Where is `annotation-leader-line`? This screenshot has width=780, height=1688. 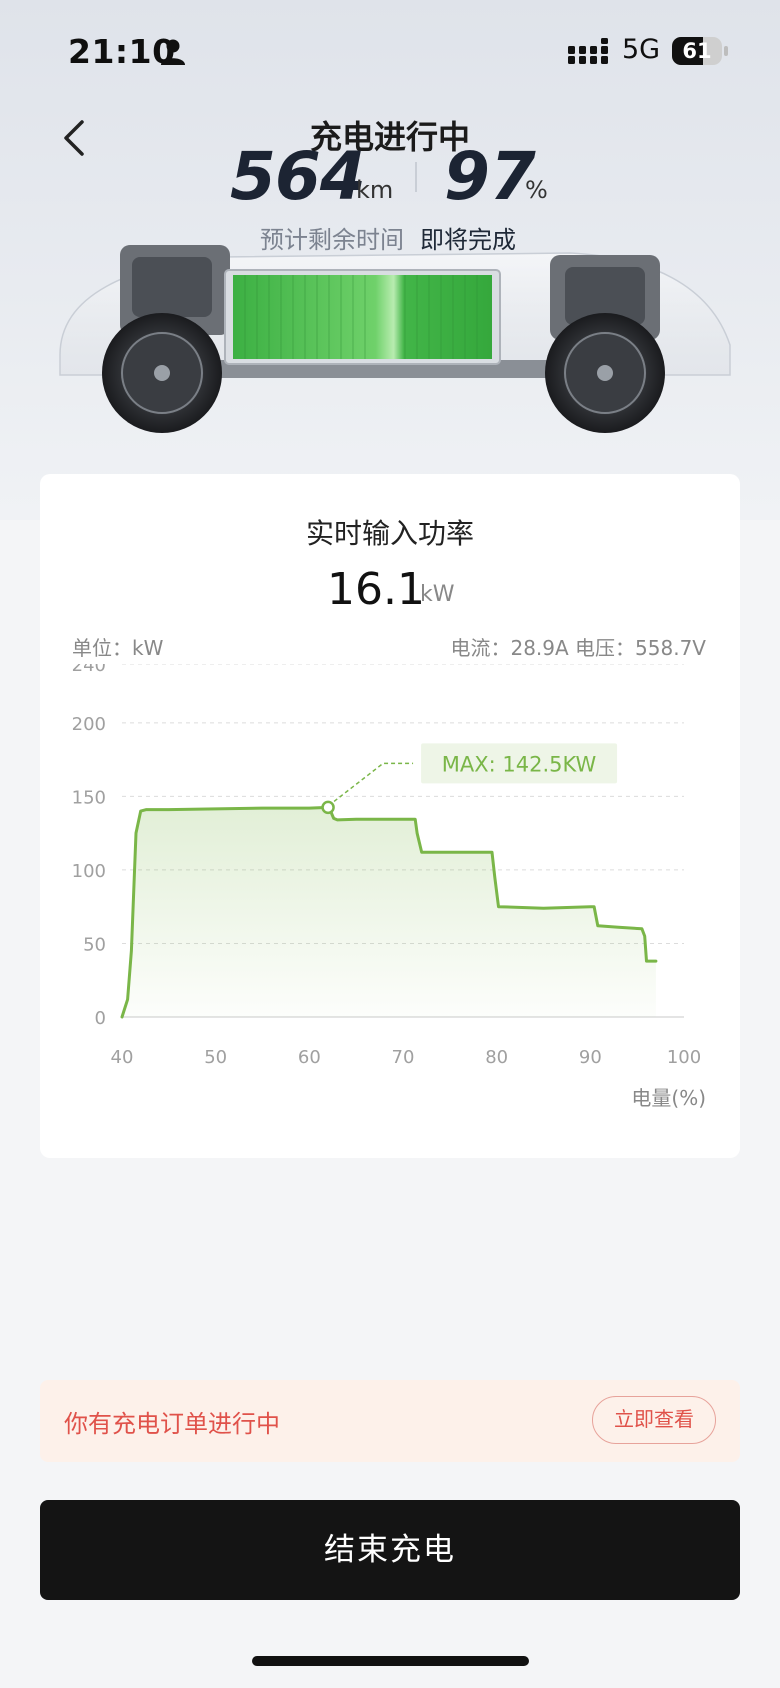
annotation-leader-line is located at coordinates (373, 782).